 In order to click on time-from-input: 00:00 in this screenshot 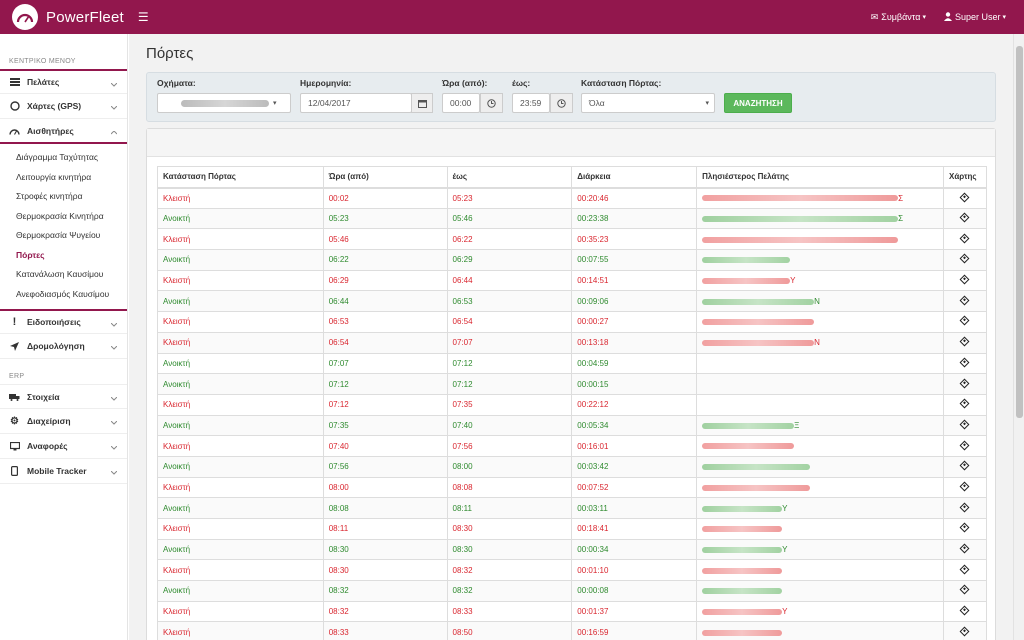, I will do `click(461, 103)`.